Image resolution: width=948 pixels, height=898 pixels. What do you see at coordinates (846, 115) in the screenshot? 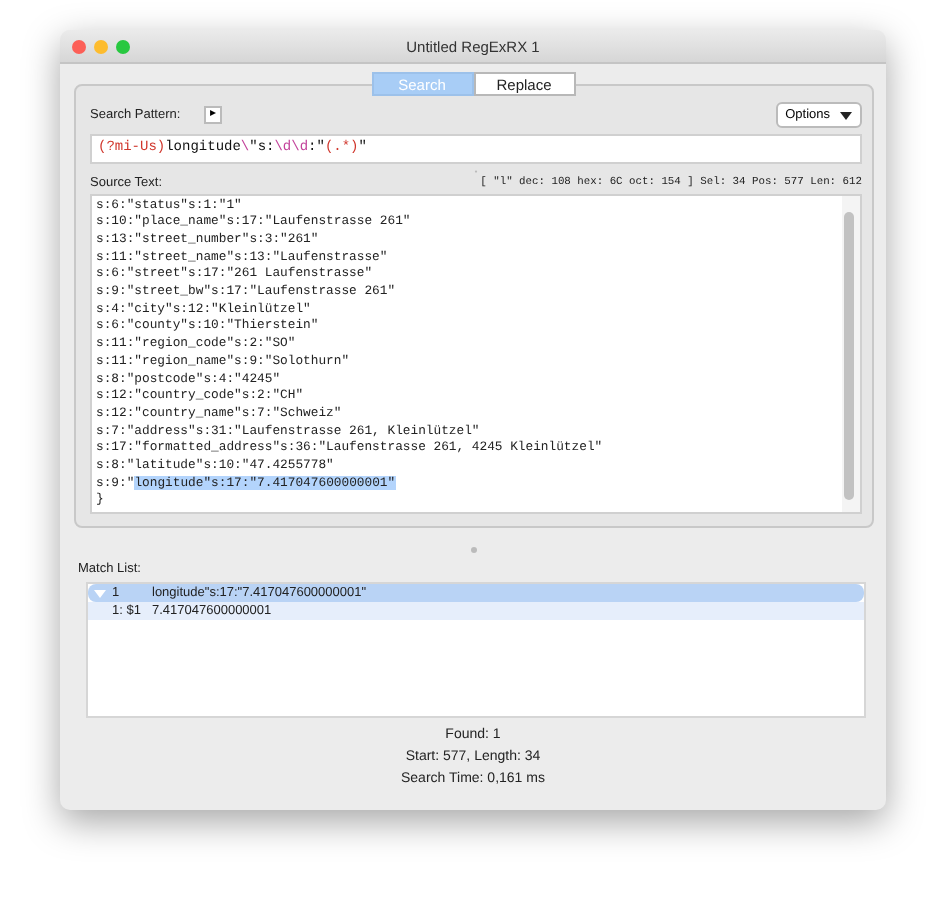
I see `caret-icon` at bounding box center [846, 115].